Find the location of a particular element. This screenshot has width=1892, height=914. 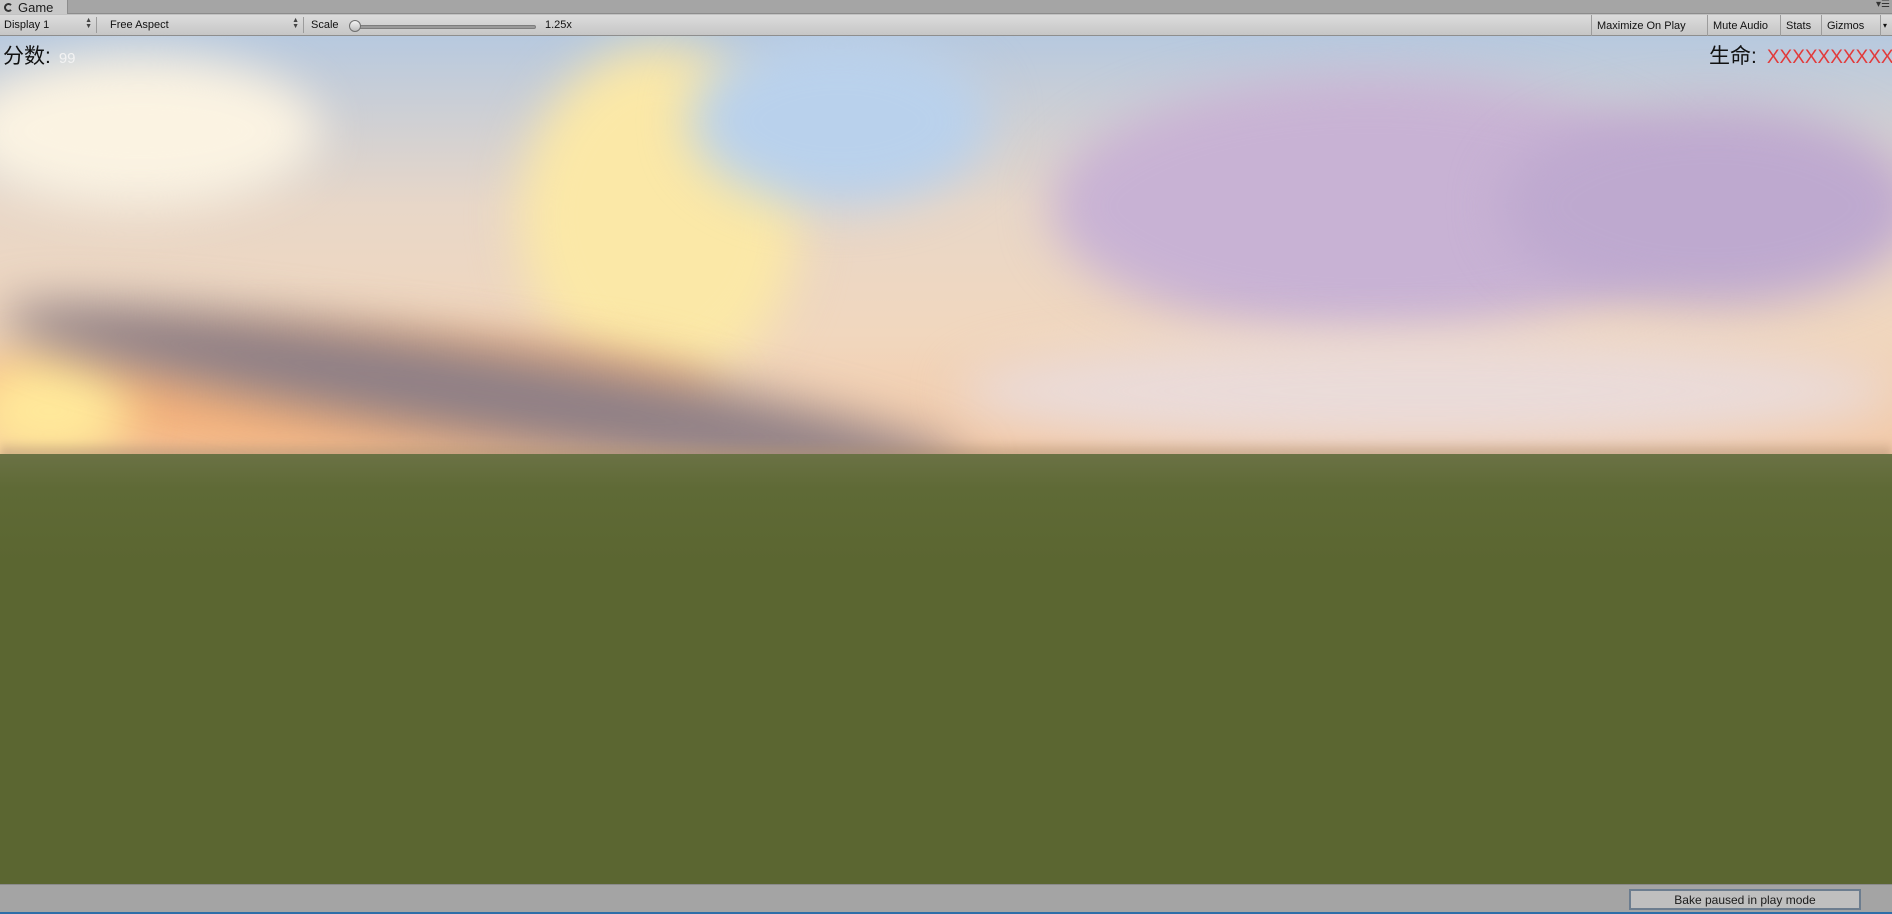

game-controller-icon is located at coordinates (8, 7).